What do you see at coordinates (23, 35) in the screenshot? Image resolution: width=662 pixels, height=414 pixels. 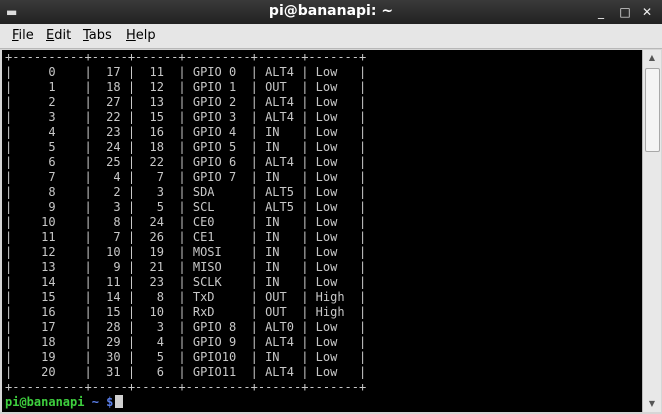 I see `menu-file: File` at bounding box center [23, 35].